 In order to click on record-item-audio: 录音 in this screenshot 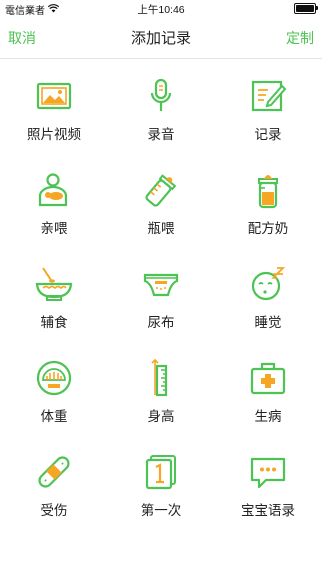, I will do `click(161, 117)`.